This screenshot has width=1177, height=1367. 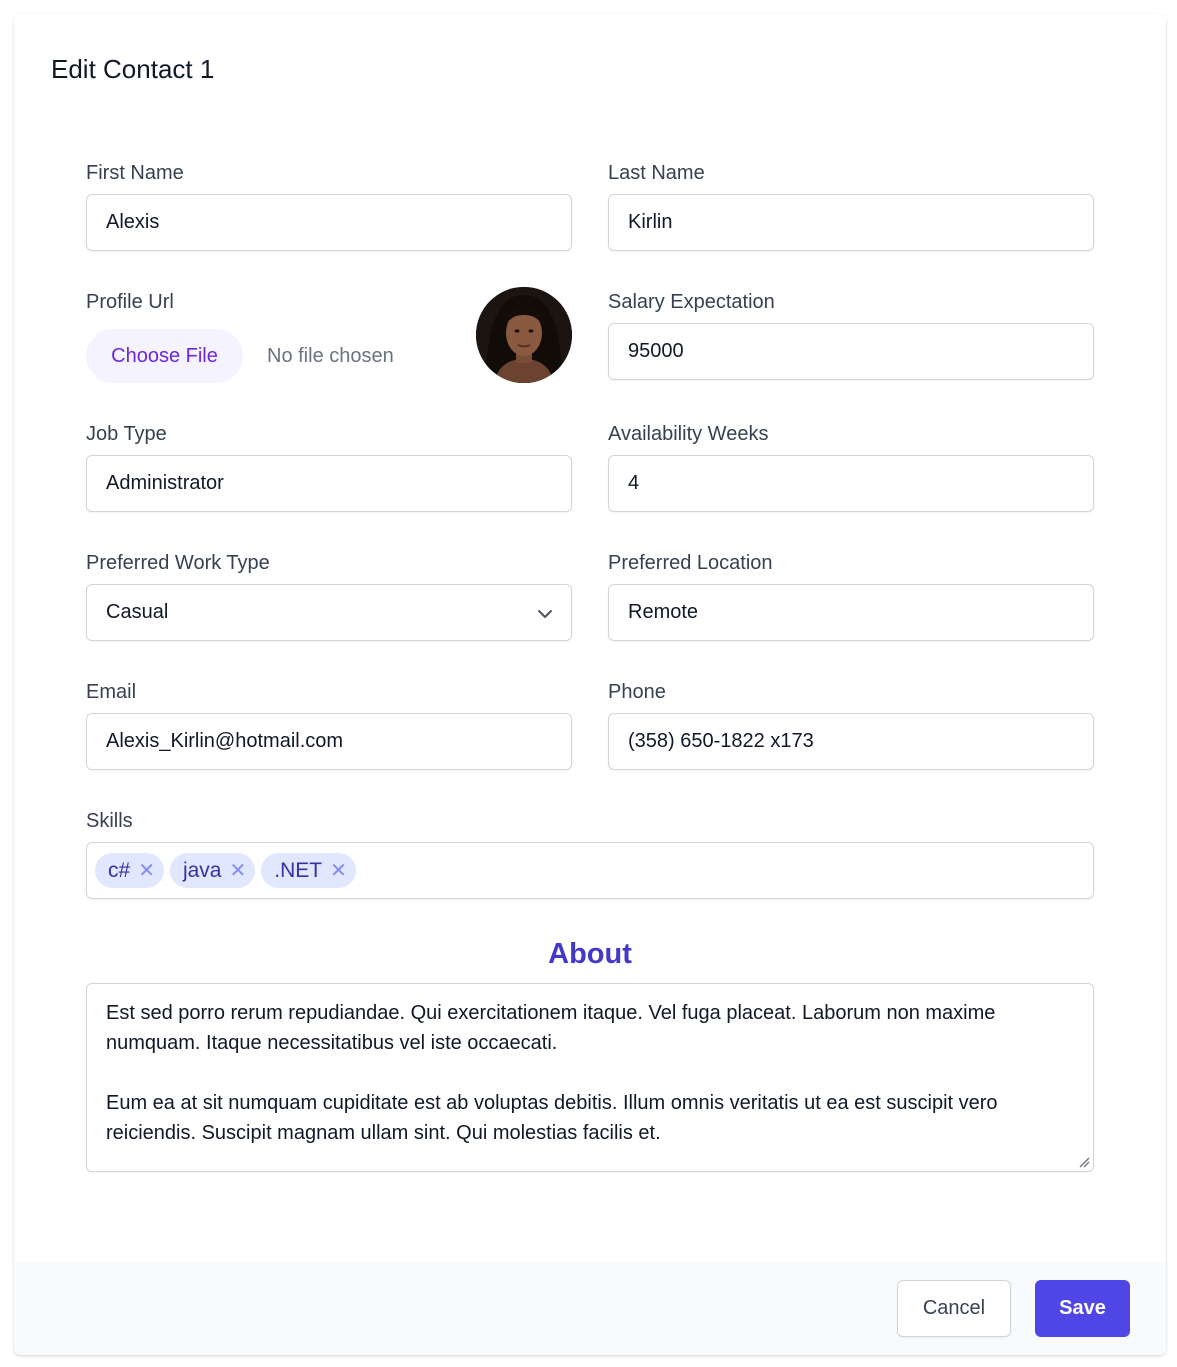 I want to click on preferred-work-type-value: Casual, so click(x=137, y=612).